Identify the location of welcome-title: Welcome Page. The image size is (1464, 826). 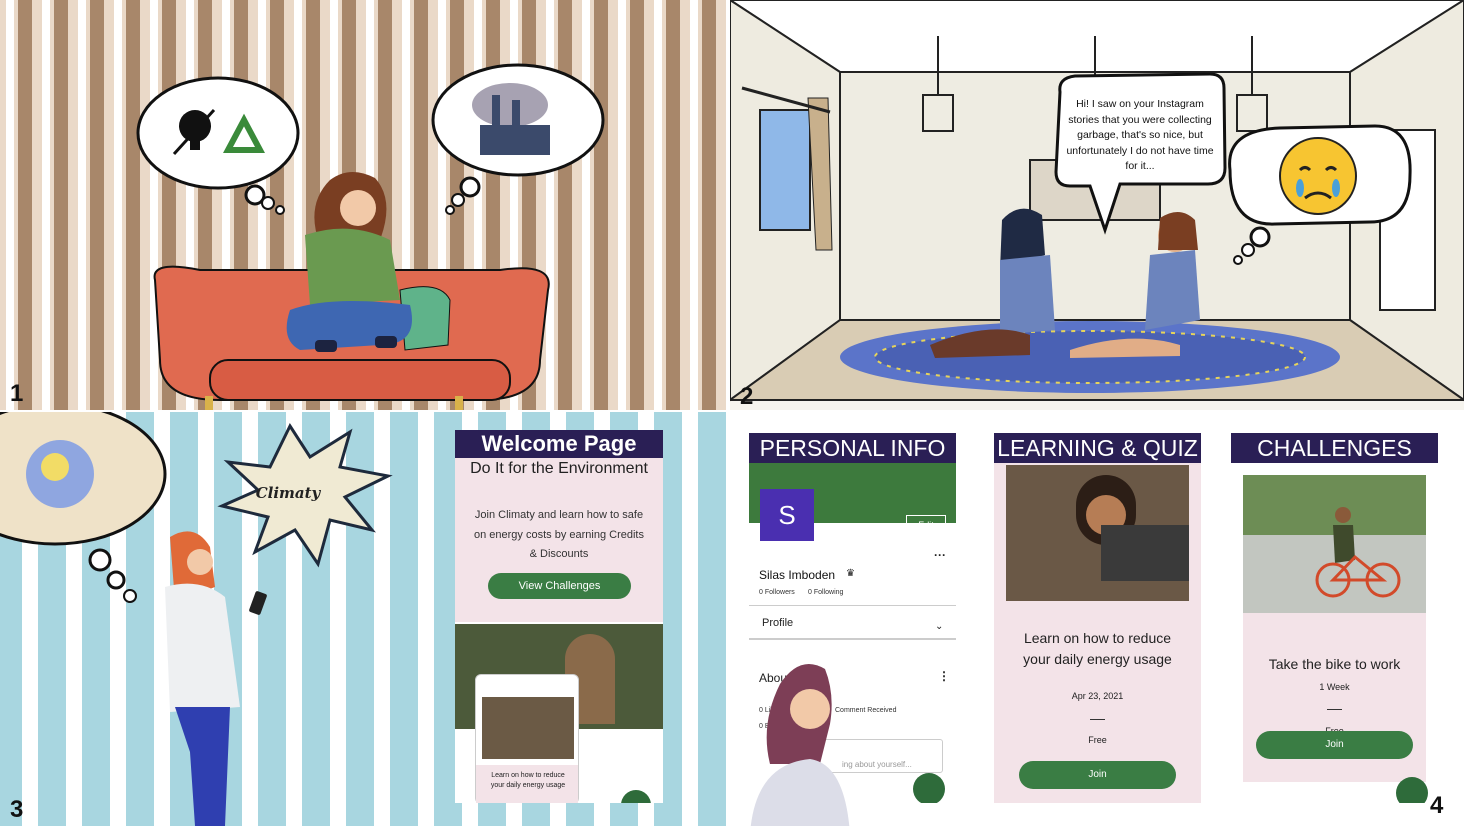
(559, 444).